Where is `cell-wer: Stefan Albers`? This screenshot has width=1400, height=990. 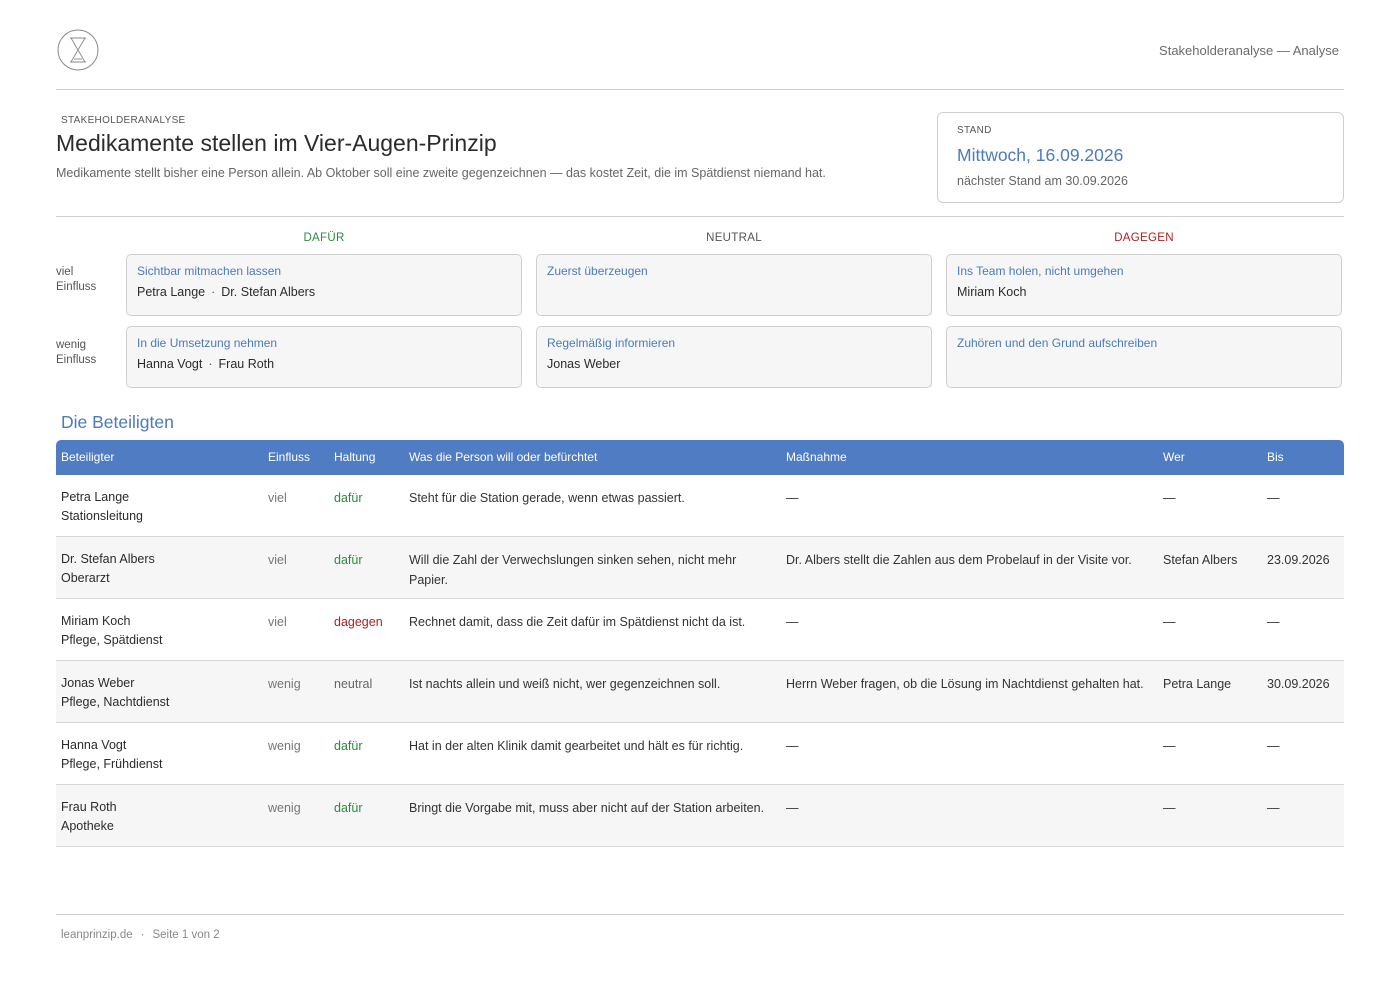 cell-wer: Stefan Albers is located at coordinates (1200, 560).